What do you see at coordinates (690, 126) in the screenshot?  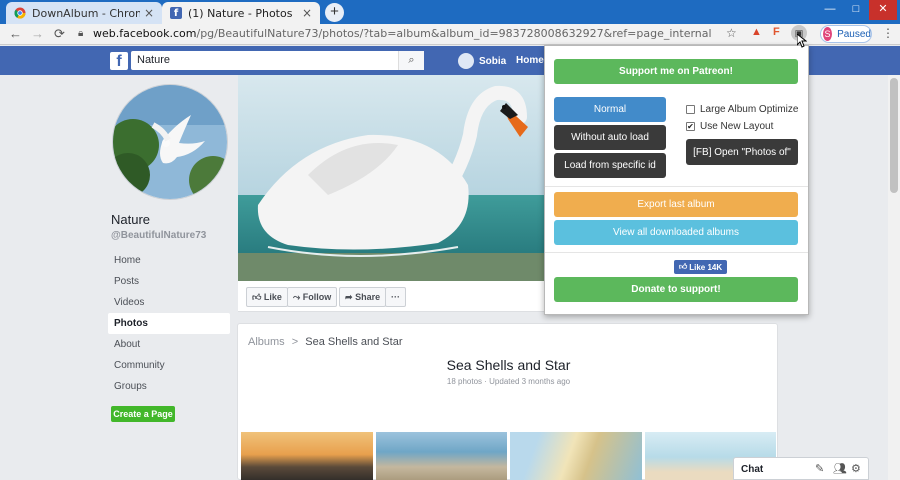 I see `new-layout-checkbox: ✔` at bounding box center [690, 126].